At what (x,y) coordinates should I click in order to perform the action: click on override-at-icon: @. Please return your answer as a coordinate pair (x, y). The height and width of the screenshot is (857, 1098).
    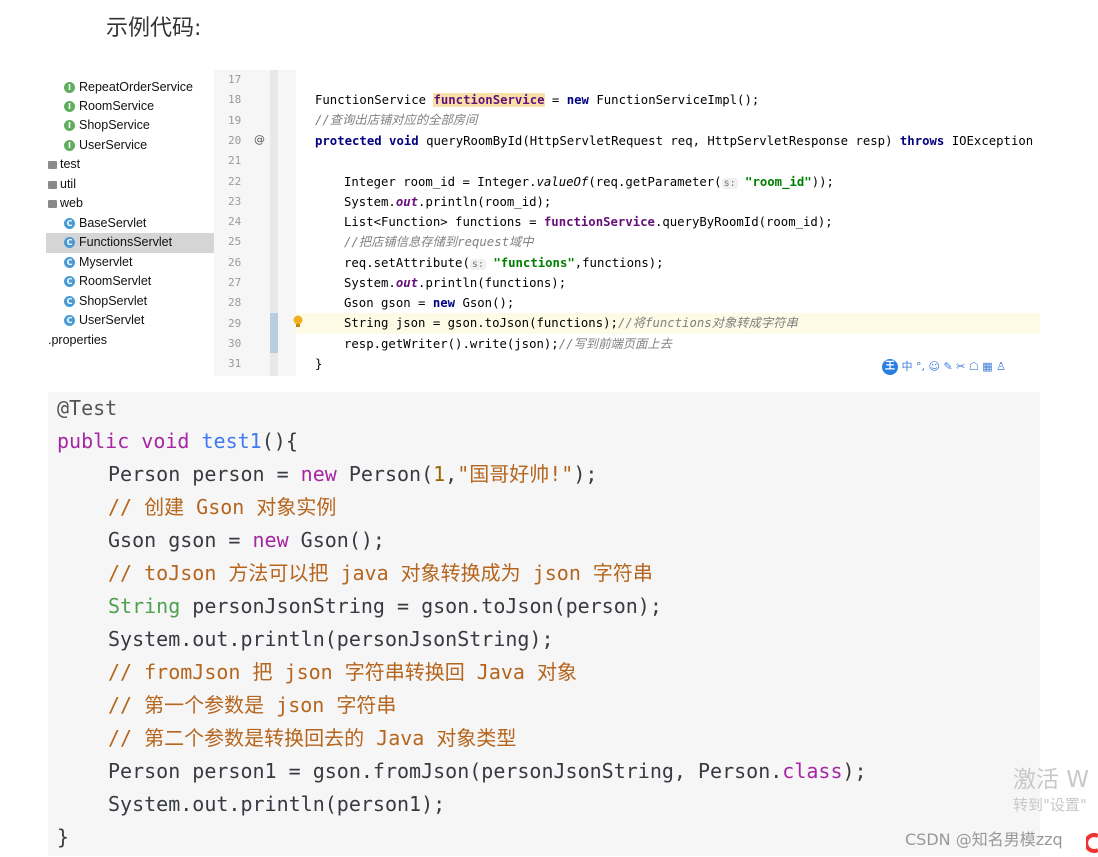
    Looking at the image, I should click on (259, 139).